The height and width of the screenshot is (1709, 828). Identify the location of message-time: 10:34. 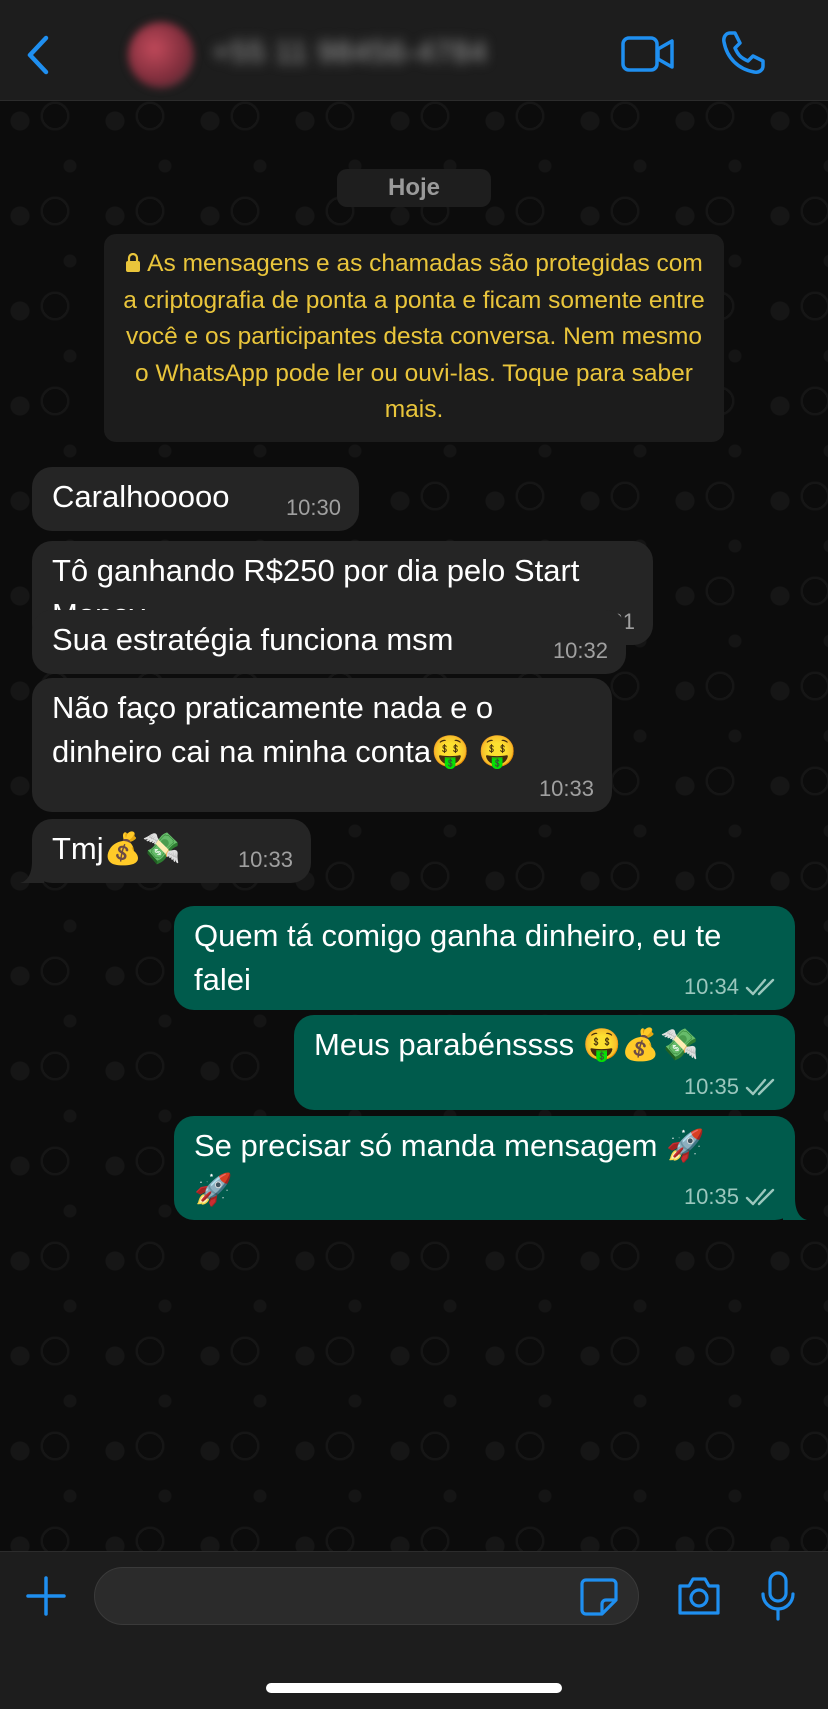
(730, 987).